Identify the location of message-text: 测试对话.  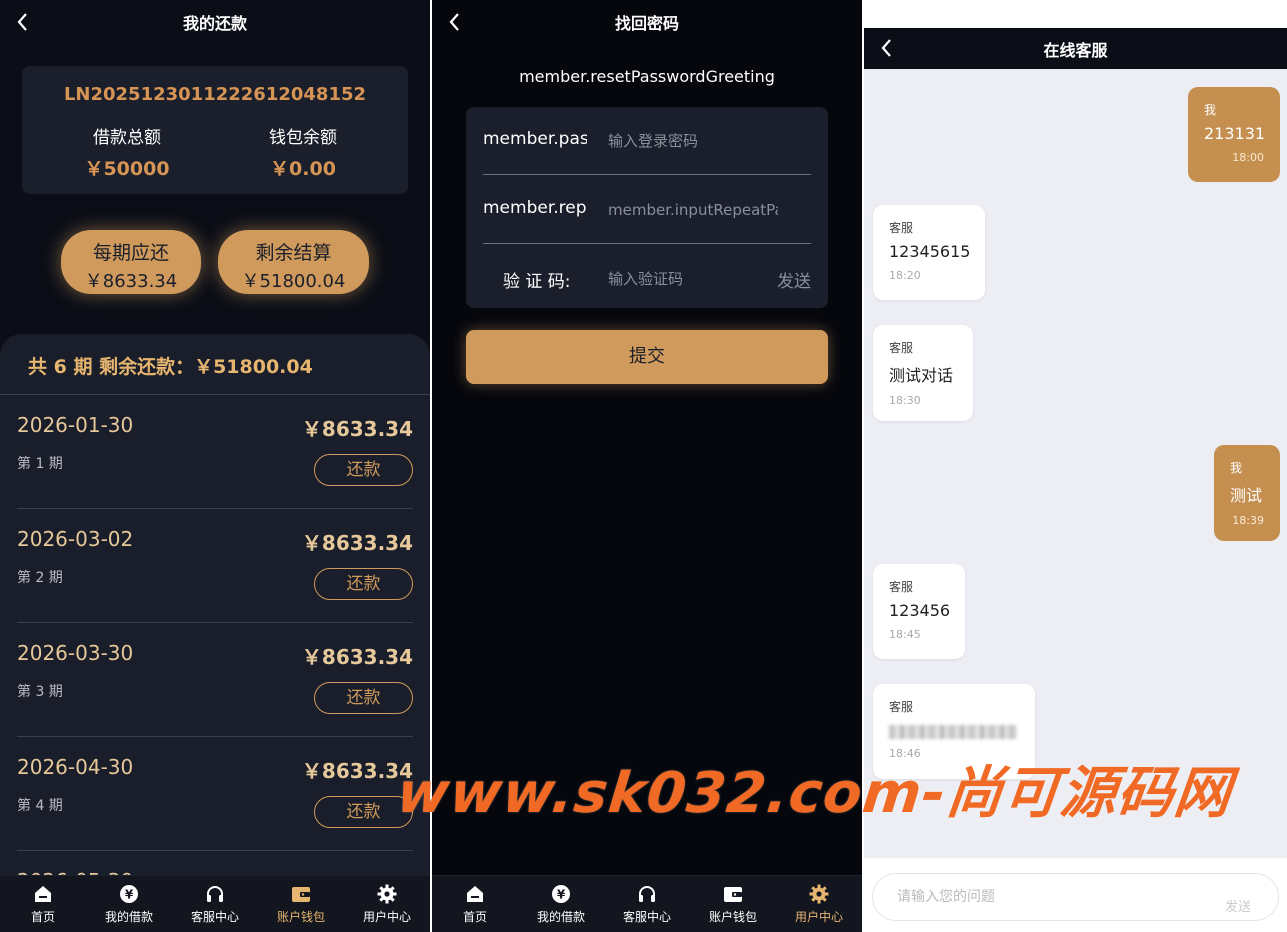
(921, 375).